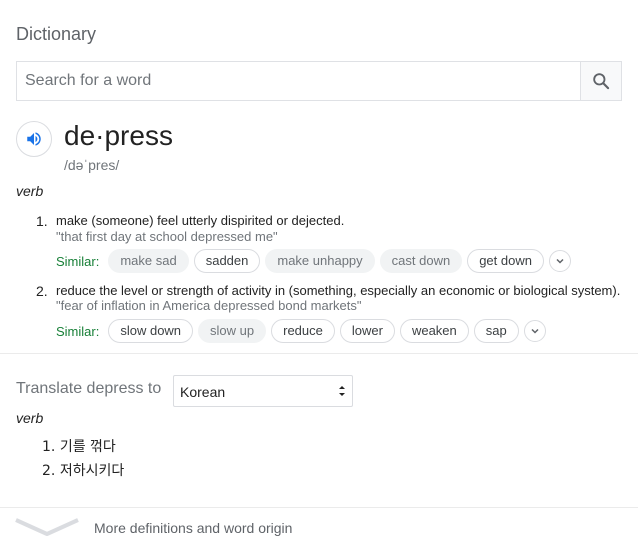 This screenshot has height=548, width=638. What do you see at coordinates (118, 135) in the screenshot?
I see `headword: de·press` at bounding box center [118, 135].